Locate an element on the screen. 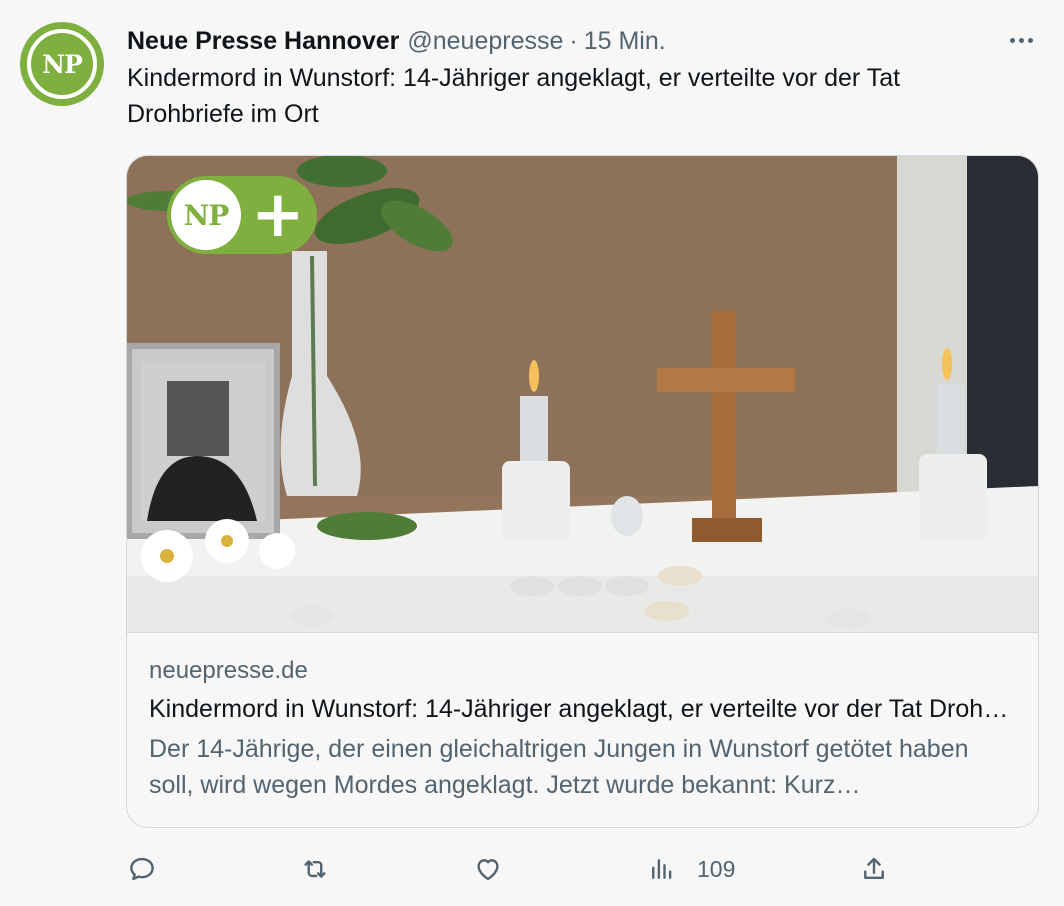 This screenshot has width=1064, height=906. views-count: 109 is located at coordinates (716, 868).